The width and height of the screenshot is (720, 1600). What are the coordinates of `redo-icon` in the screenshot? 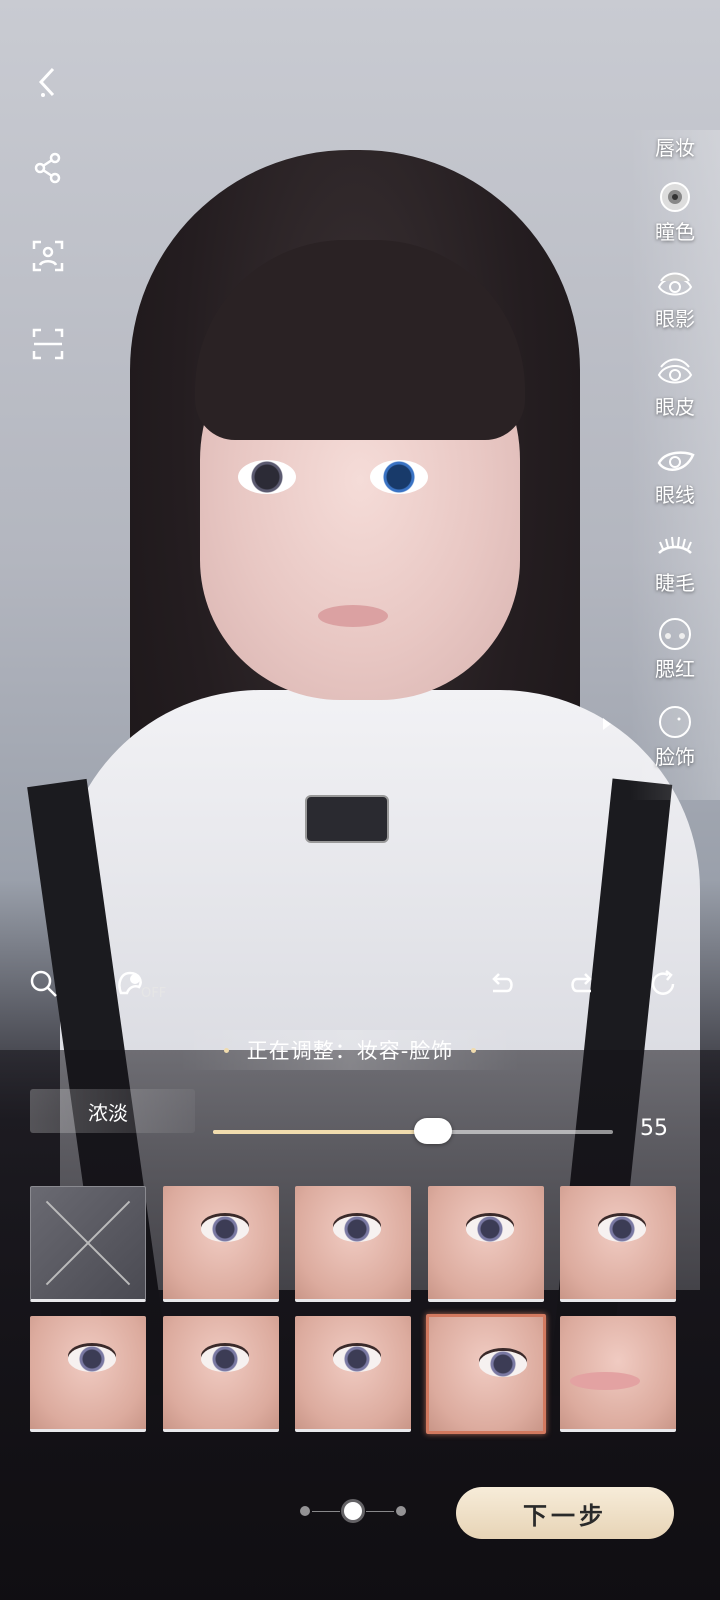 It's located at (581, 983).